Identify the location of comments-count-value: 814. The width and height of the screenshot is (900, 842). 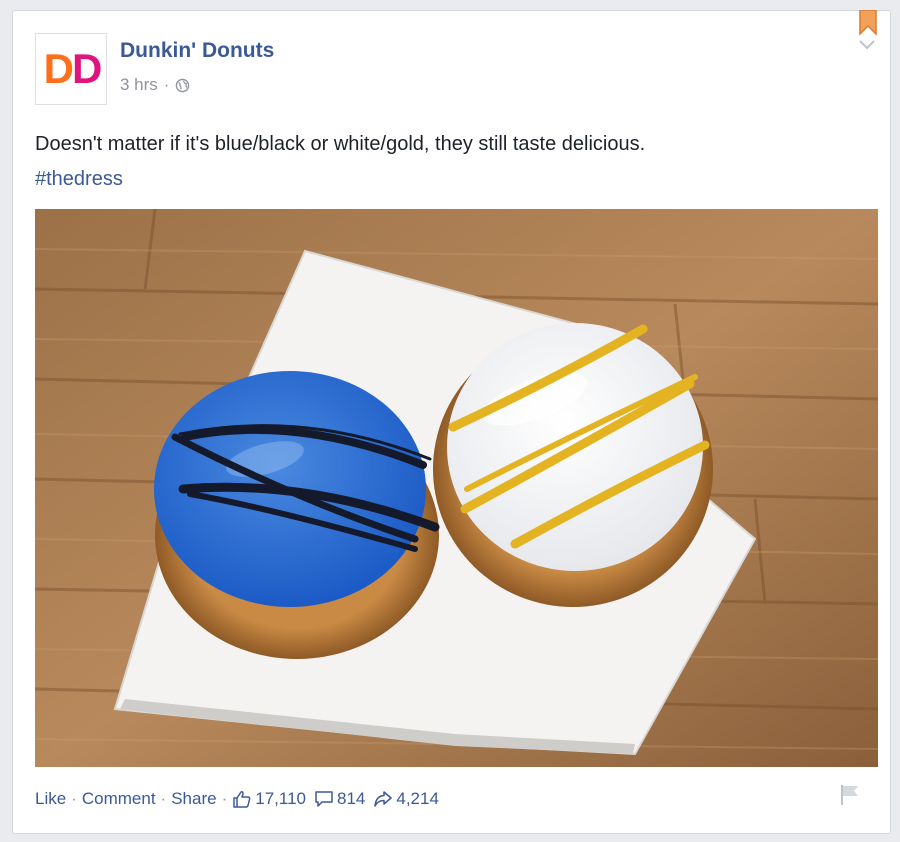
(351, 798).